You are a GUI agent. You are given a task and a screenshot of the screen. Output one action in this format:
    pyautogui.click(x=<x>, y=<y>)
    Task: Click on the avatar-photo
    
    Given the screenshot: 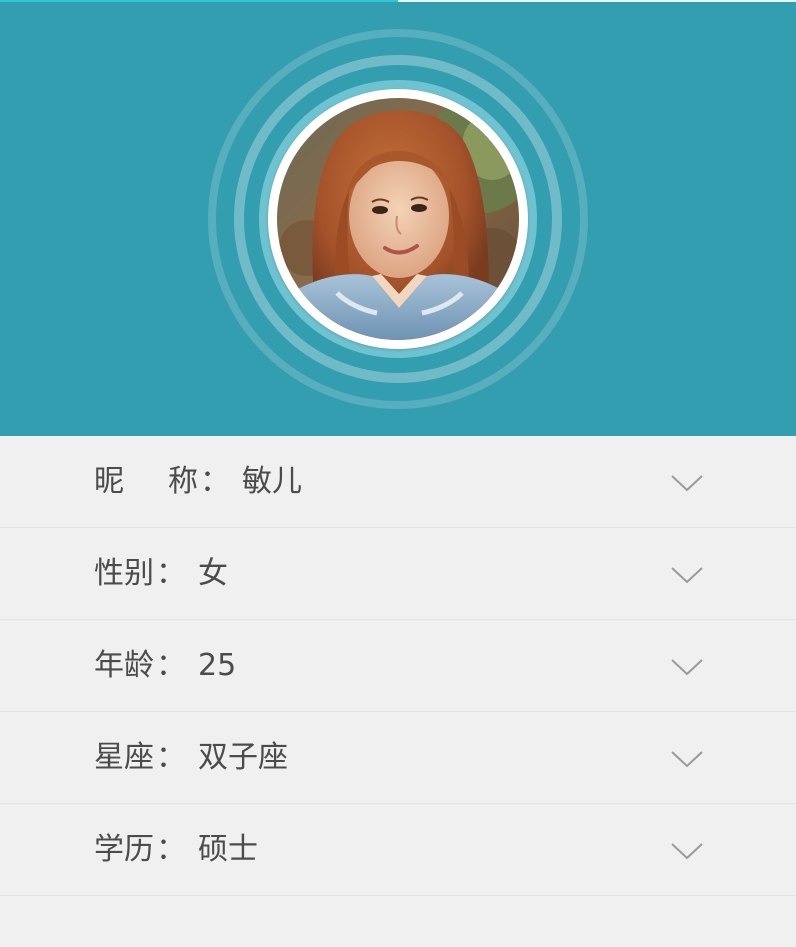 What is the action you would take?
    pyautogui.click(x=398, y=219)
    